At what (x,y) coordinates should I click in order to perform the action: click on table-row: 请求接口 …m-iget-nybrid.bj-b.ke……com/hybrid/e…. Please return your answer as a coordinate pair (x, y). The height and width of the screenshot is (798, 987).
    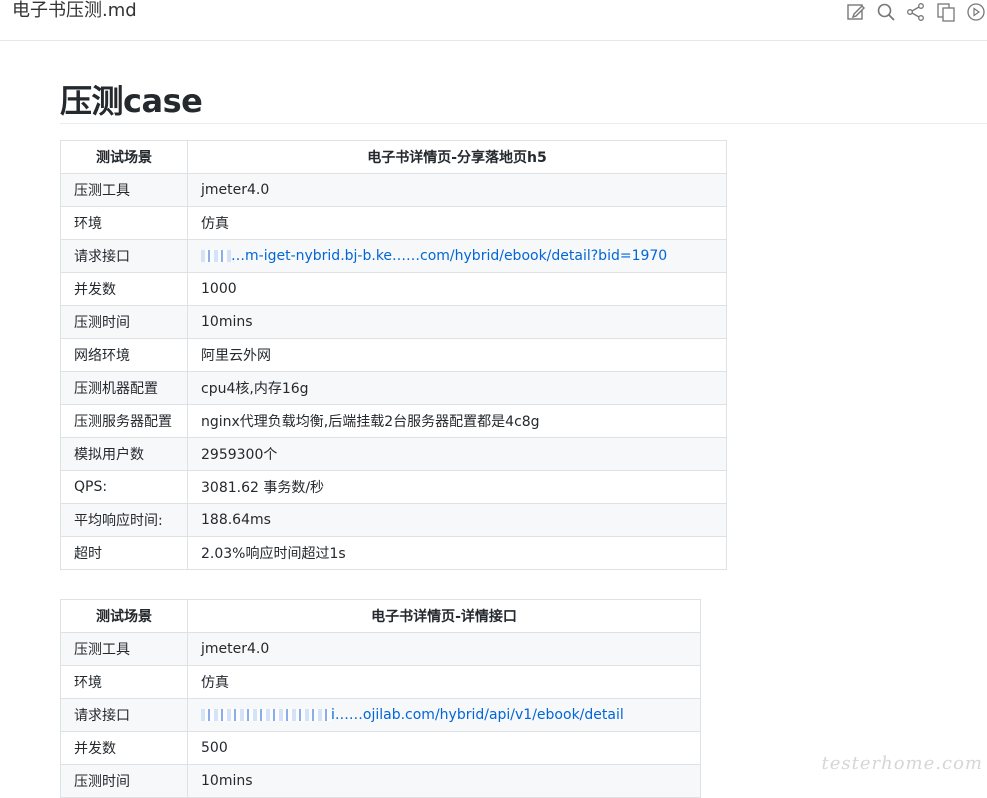
    Looking at the image, I should click on (394, 256).